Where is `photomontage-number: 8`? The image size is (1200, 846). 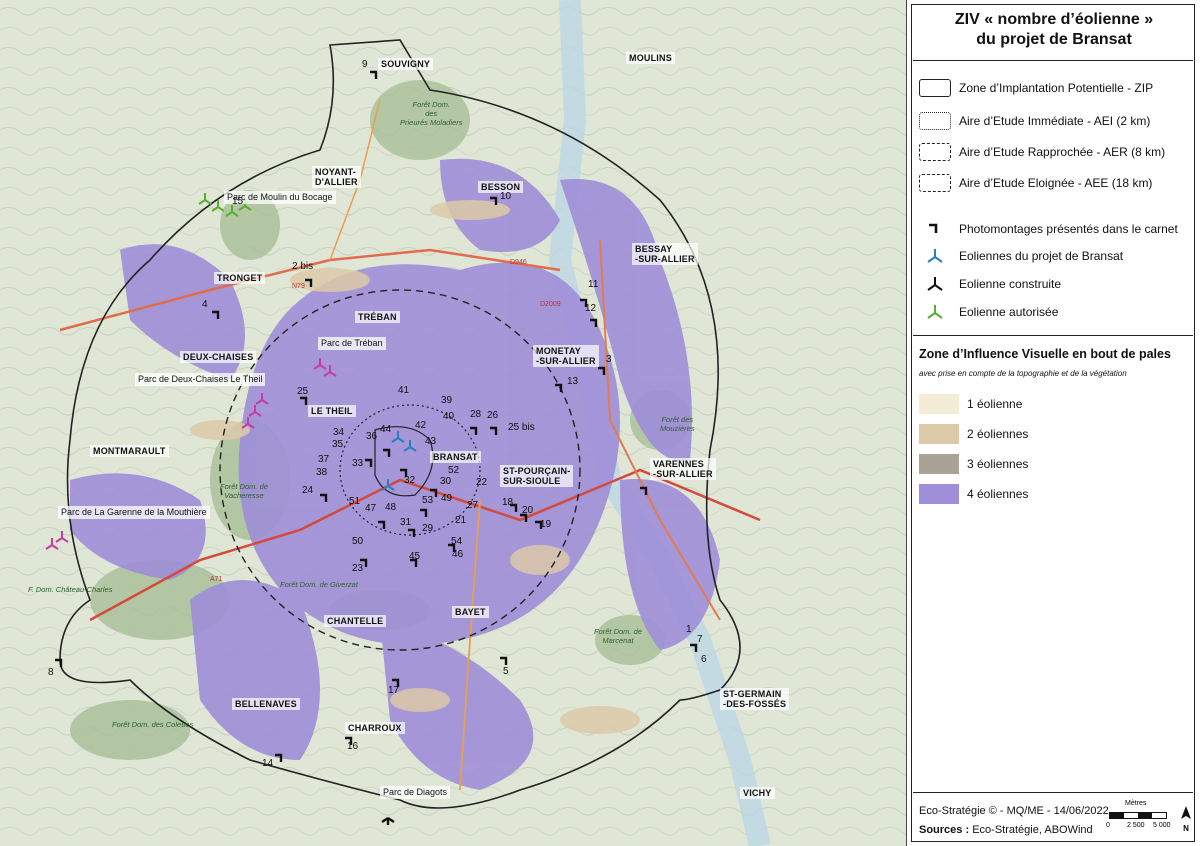 photomontage-number: 8 is located at coordinates (51, 672).